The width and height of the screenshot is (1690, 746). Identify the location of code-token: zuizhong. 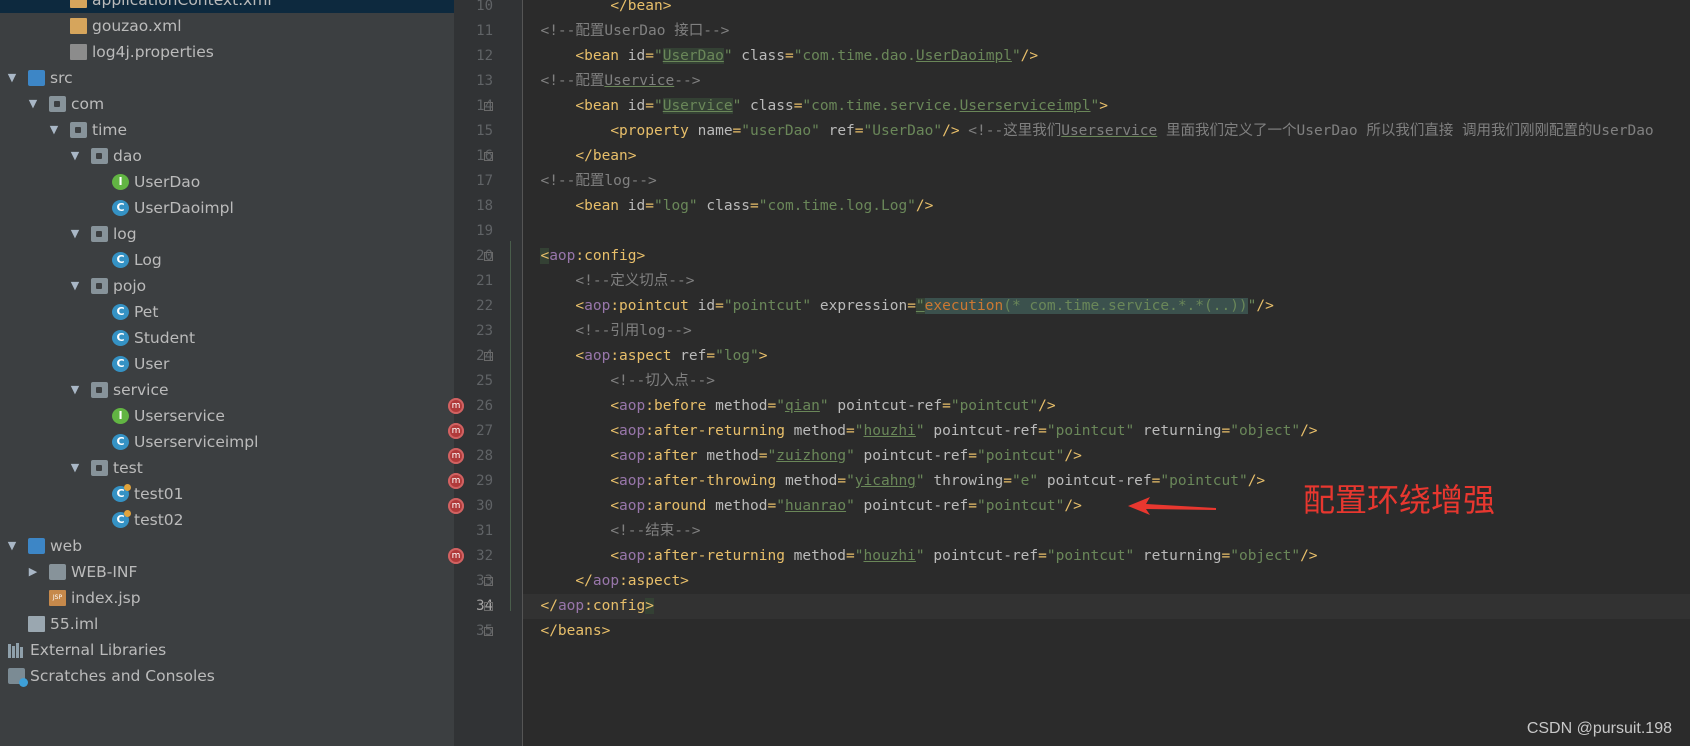
(811, 456).